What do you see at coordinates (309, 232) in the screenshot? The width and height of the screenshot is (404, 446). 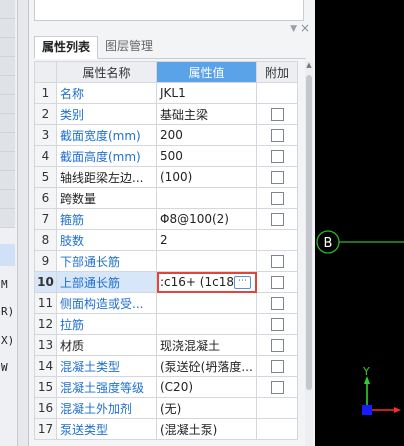 I see `scrollbar-thumb` at bounding box center [309, 232].